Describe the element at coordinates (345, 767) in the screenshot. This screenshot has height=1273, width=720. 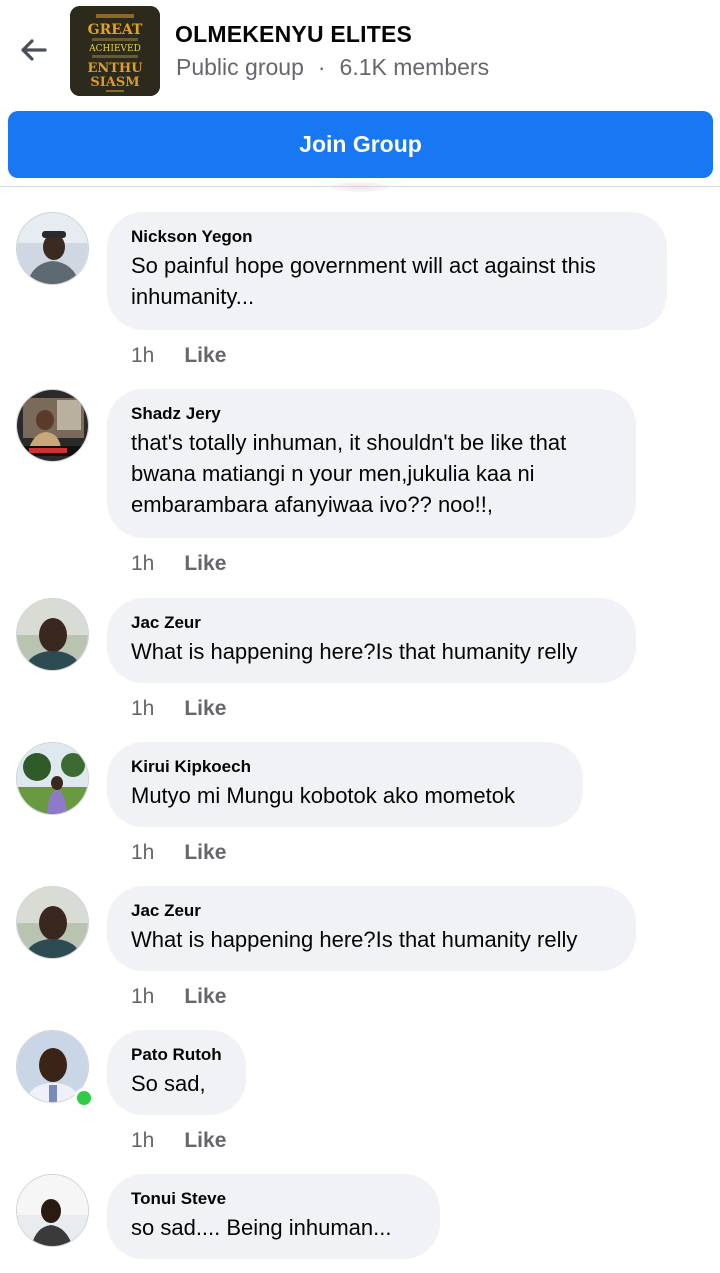
I see `comment-author: Kirui Kipkoech` at that location.